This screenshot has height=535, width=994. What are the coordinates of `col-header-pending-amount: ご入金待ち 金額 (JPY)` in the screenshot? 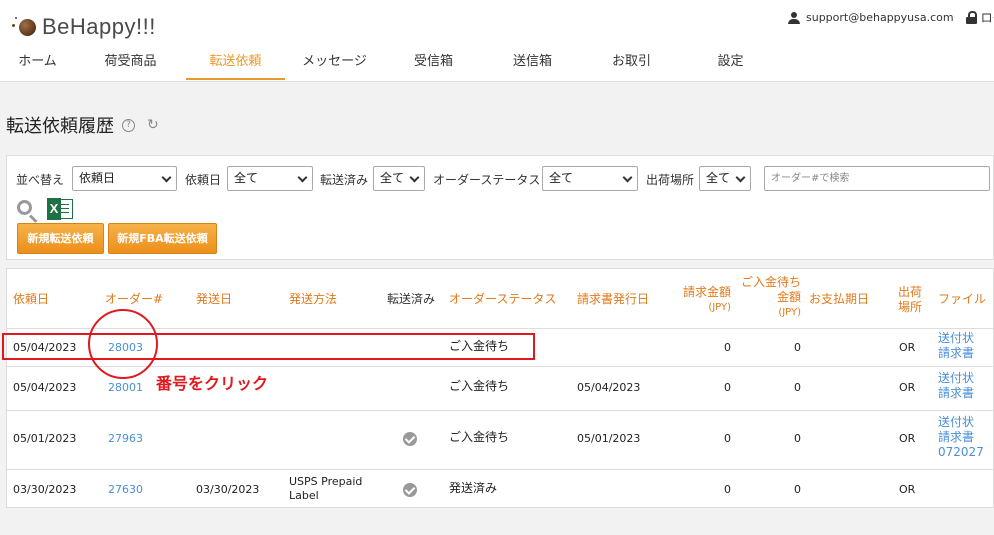 It's located at (768, 297).